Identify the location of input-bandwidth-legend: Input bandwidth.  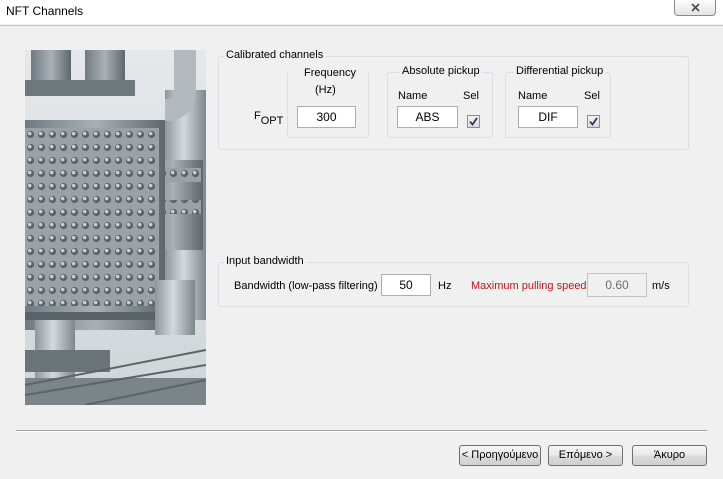
(265, 261).